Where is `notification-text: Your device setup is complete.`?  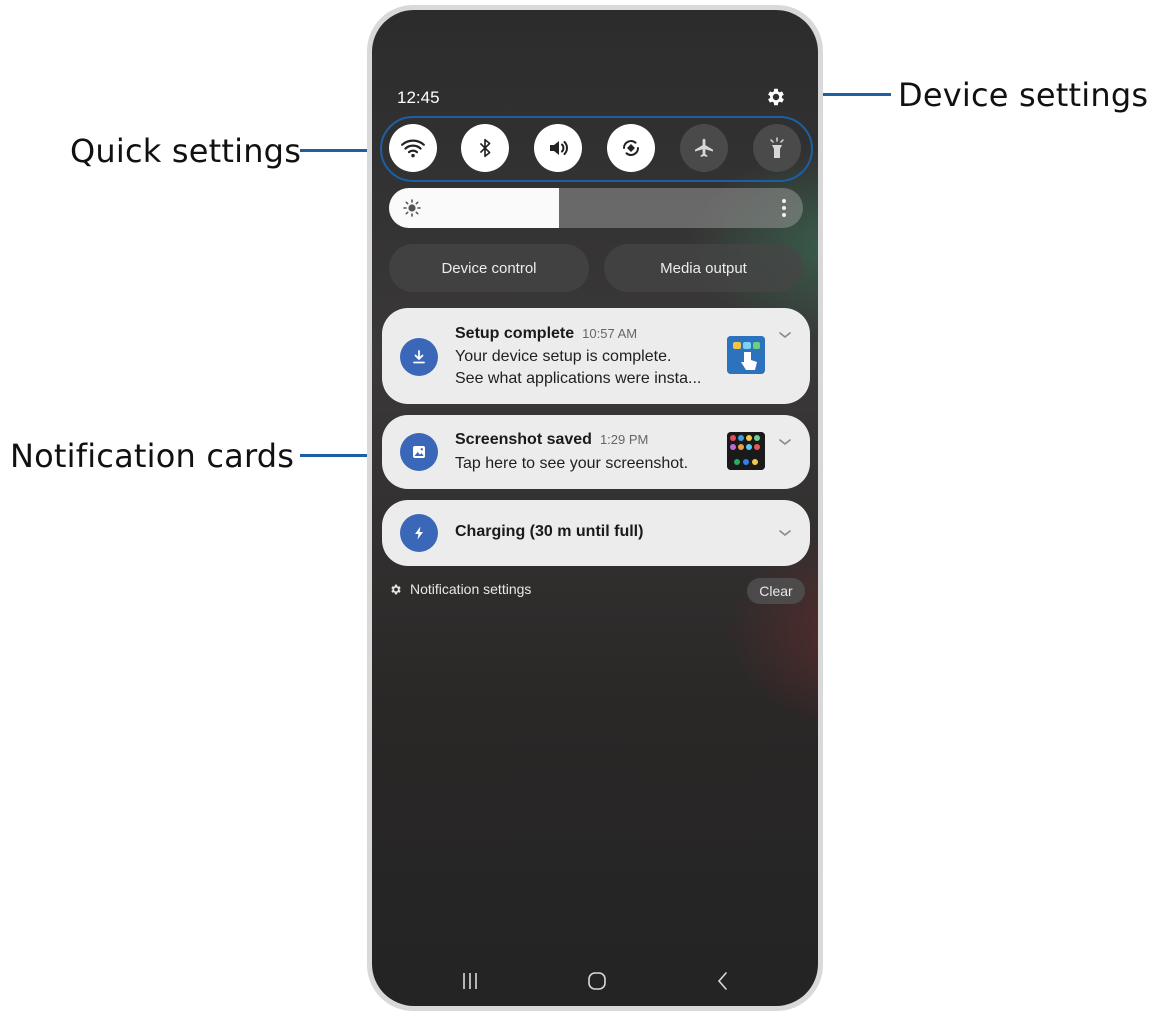 notification-text: Your device setup is complete. is located at coordinates (563, 356).